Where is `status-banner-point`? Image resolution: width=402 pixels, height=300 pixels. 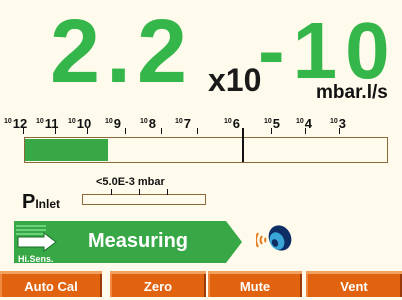 status-banner-point is located at coordinates (234, 242).